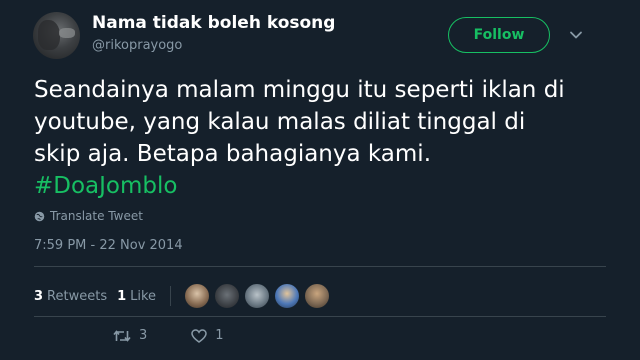 Image resolution: width=640 pixels, height=360 pixels. Describe the element at coordinates (39, 216) in the screenshot. I see `globe-icon` at that location.